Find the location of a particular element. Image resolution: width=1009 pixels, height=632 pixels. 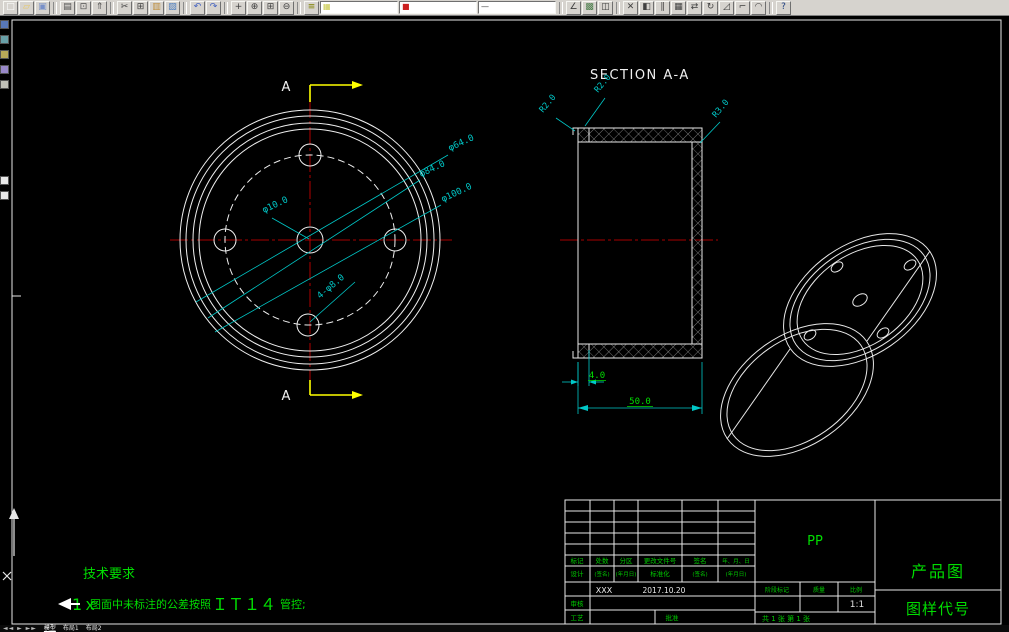

tb-mass-label: 质量 is located at coordinates (819, 590).